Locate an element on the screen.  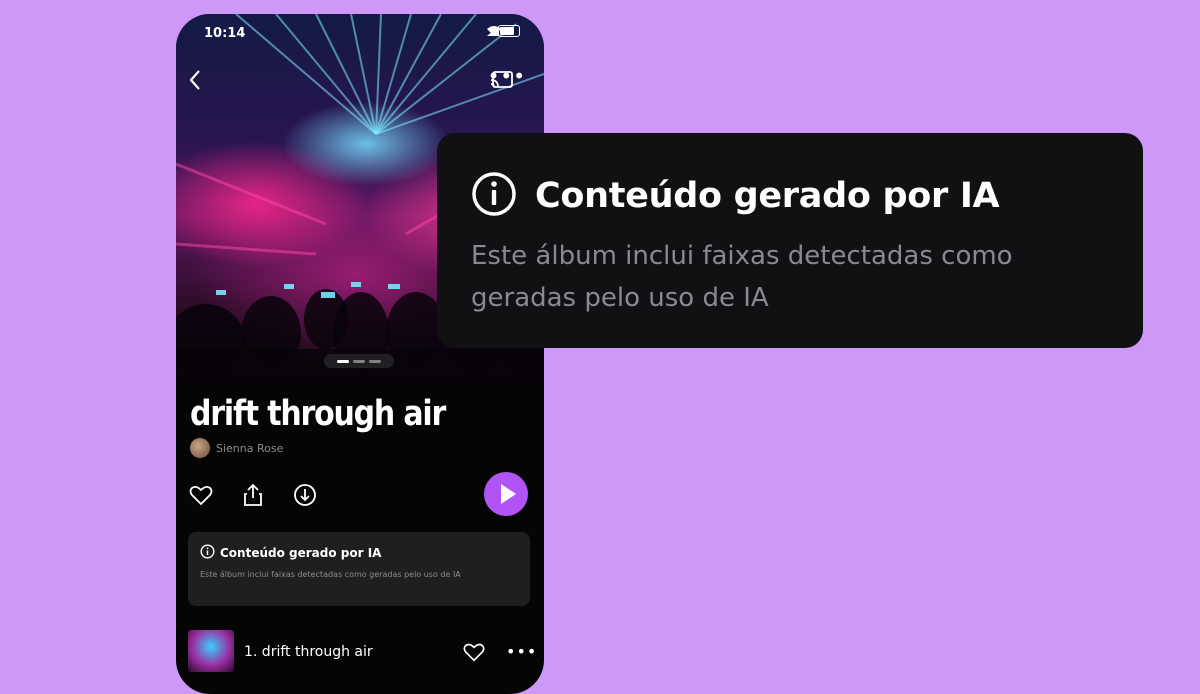
ai-notice-inline-header: Conteúdo gerado por IA is located at coordinates (290, 553).